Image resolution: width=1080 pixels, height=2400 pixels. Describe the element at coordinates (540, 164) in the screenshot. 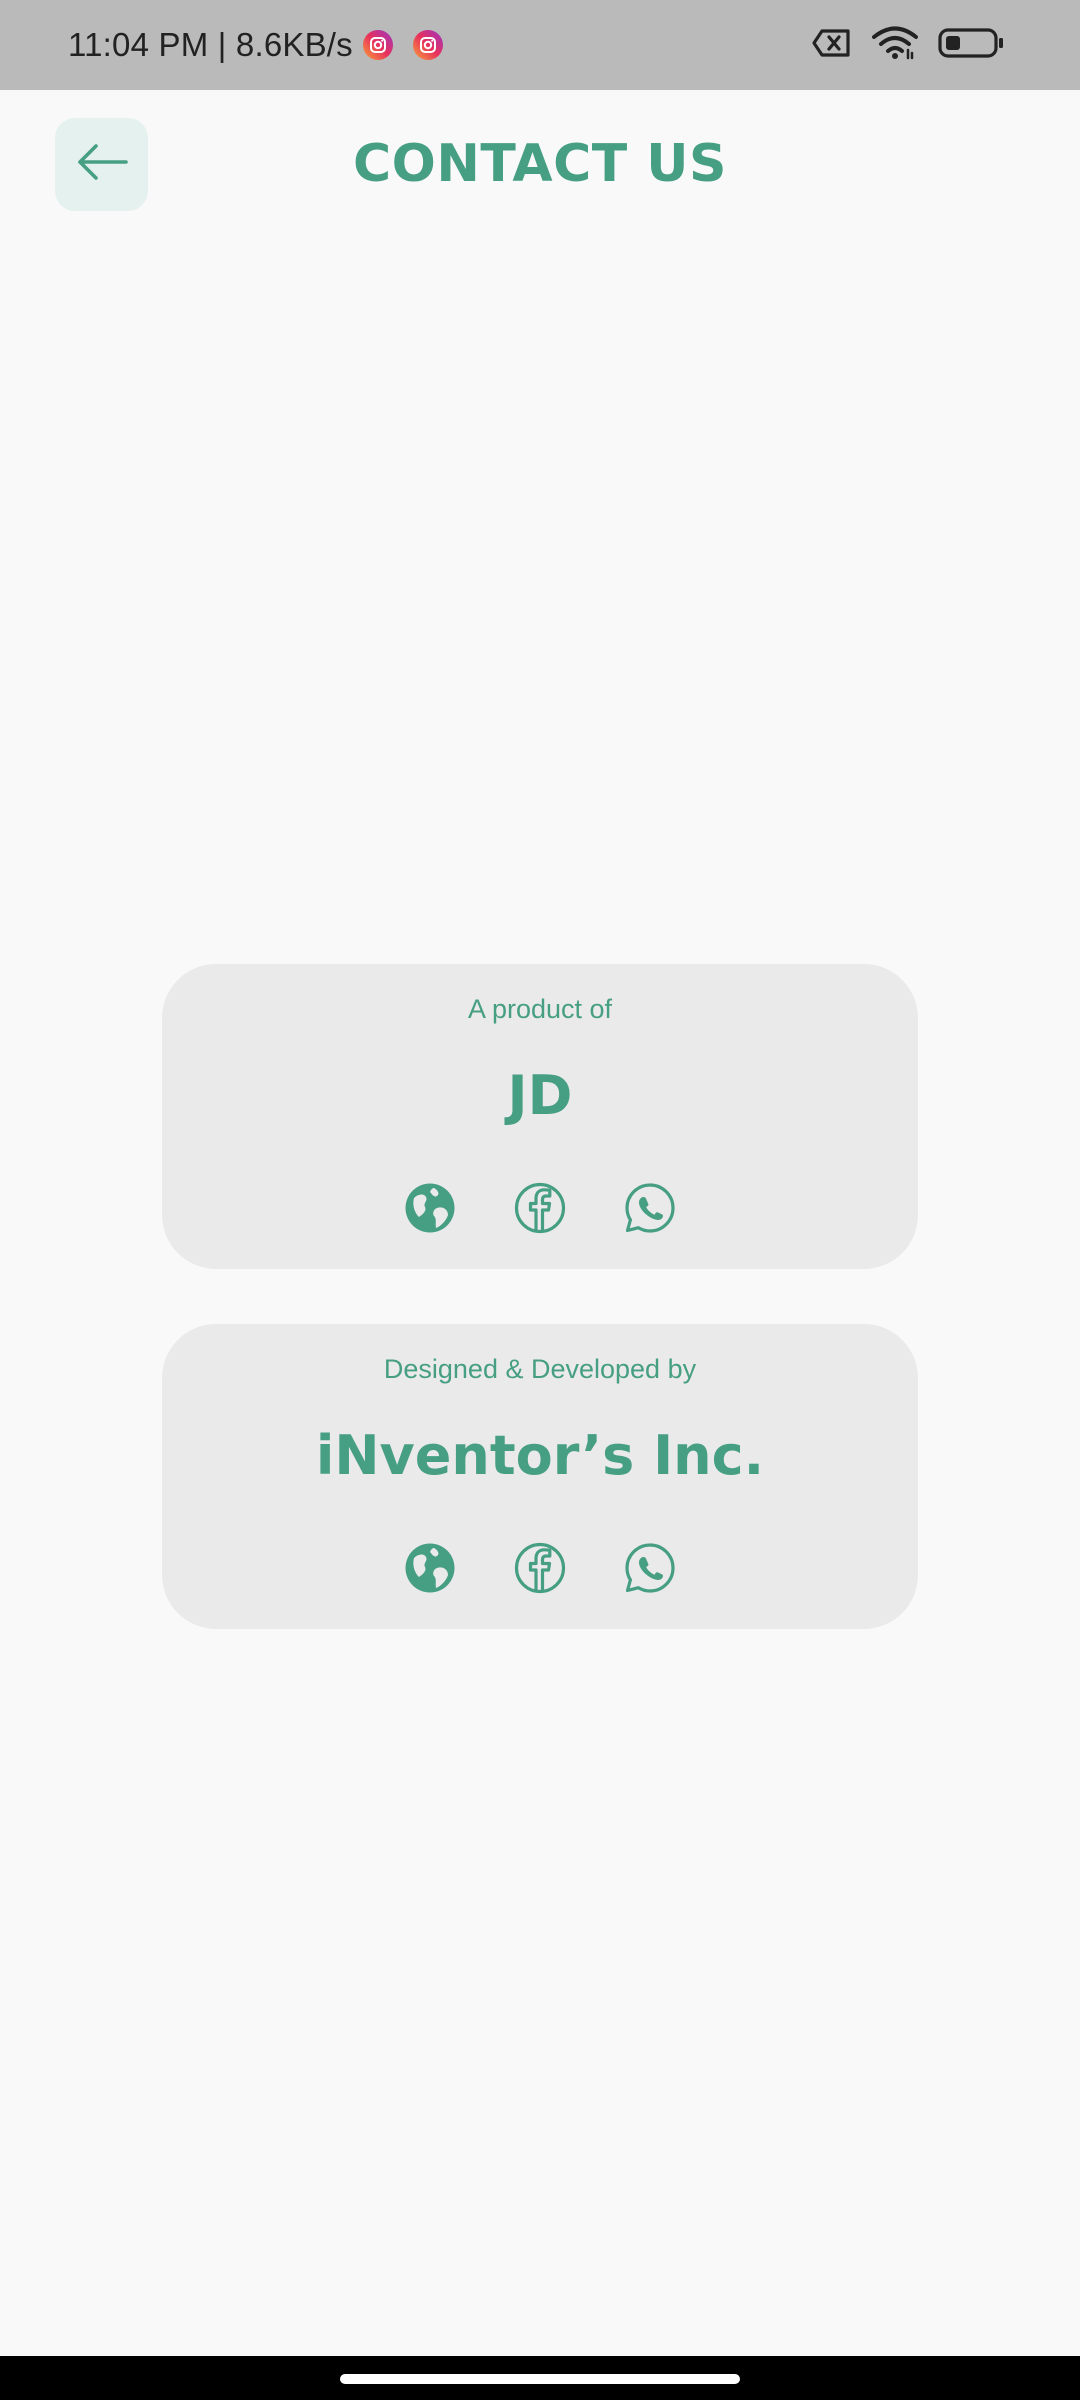

I see `page-title: CONTACT US` at that location.